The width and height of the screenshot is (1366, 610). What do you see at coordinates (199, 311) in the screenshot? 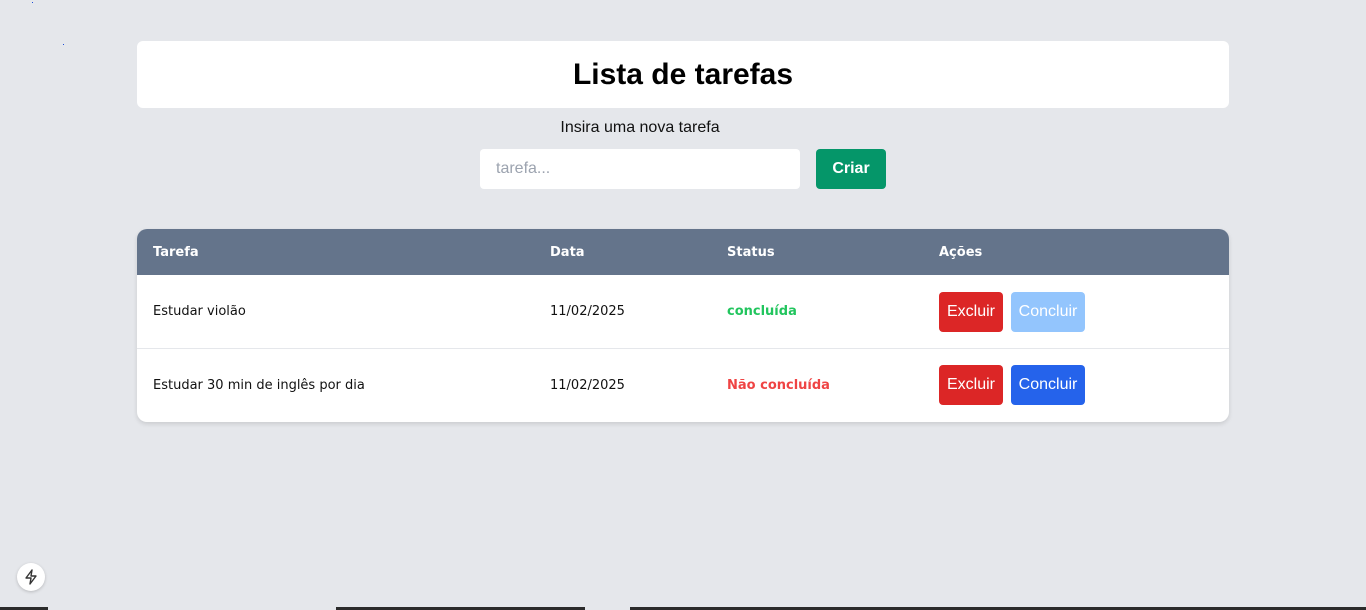
I see `task-name: Estudar violão` at bounding box center [199, 311].